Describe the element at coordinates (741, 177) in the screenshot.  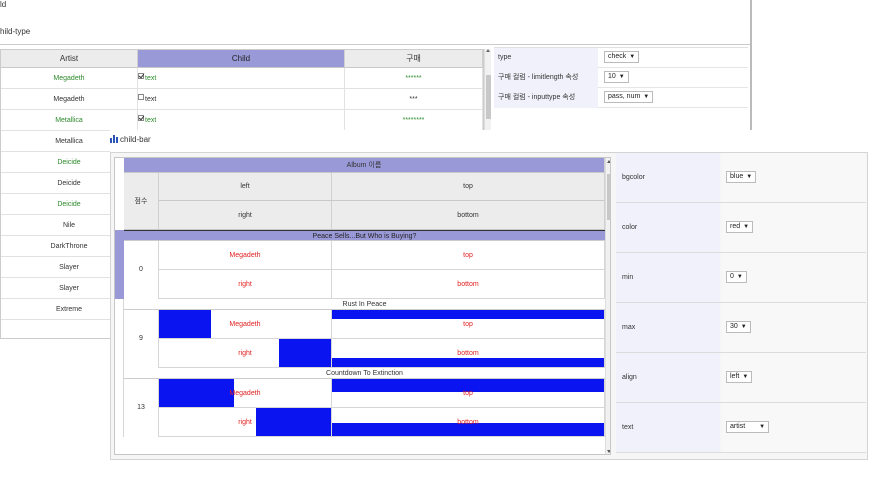
I see `bgcolor-select: blue ▼` at that location.